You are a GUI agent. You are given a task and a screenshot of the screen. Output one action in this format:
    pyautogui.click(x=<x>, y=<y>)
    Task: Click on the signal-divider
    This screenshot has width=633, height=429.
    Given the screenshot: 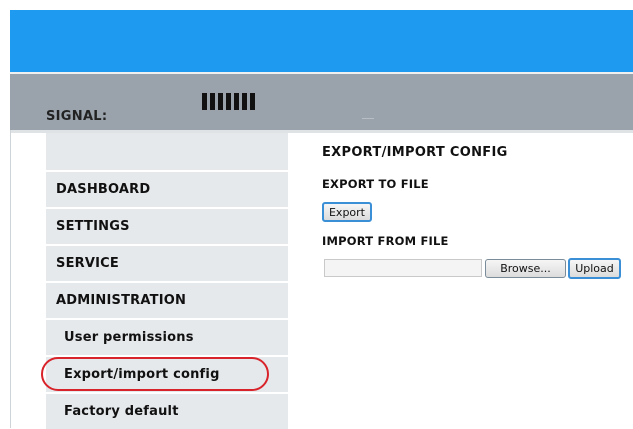 What is the action you would take?
    pyautogui.click(x=368, y=118)
    